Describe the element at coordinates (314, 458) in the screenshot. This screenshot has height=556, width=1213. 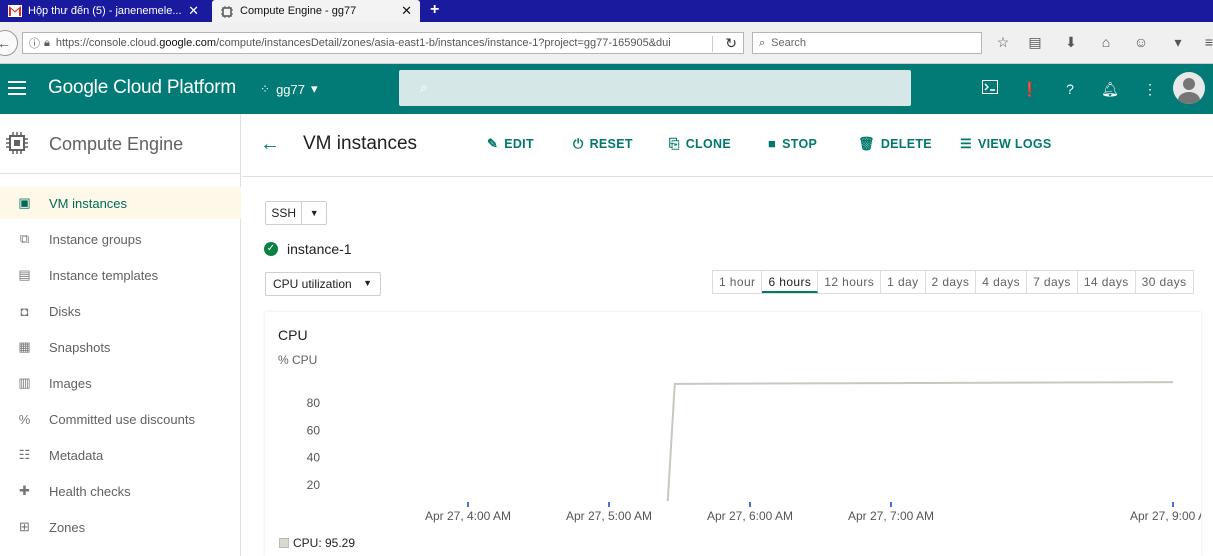
I see `y-tick-label: 40` at that location.